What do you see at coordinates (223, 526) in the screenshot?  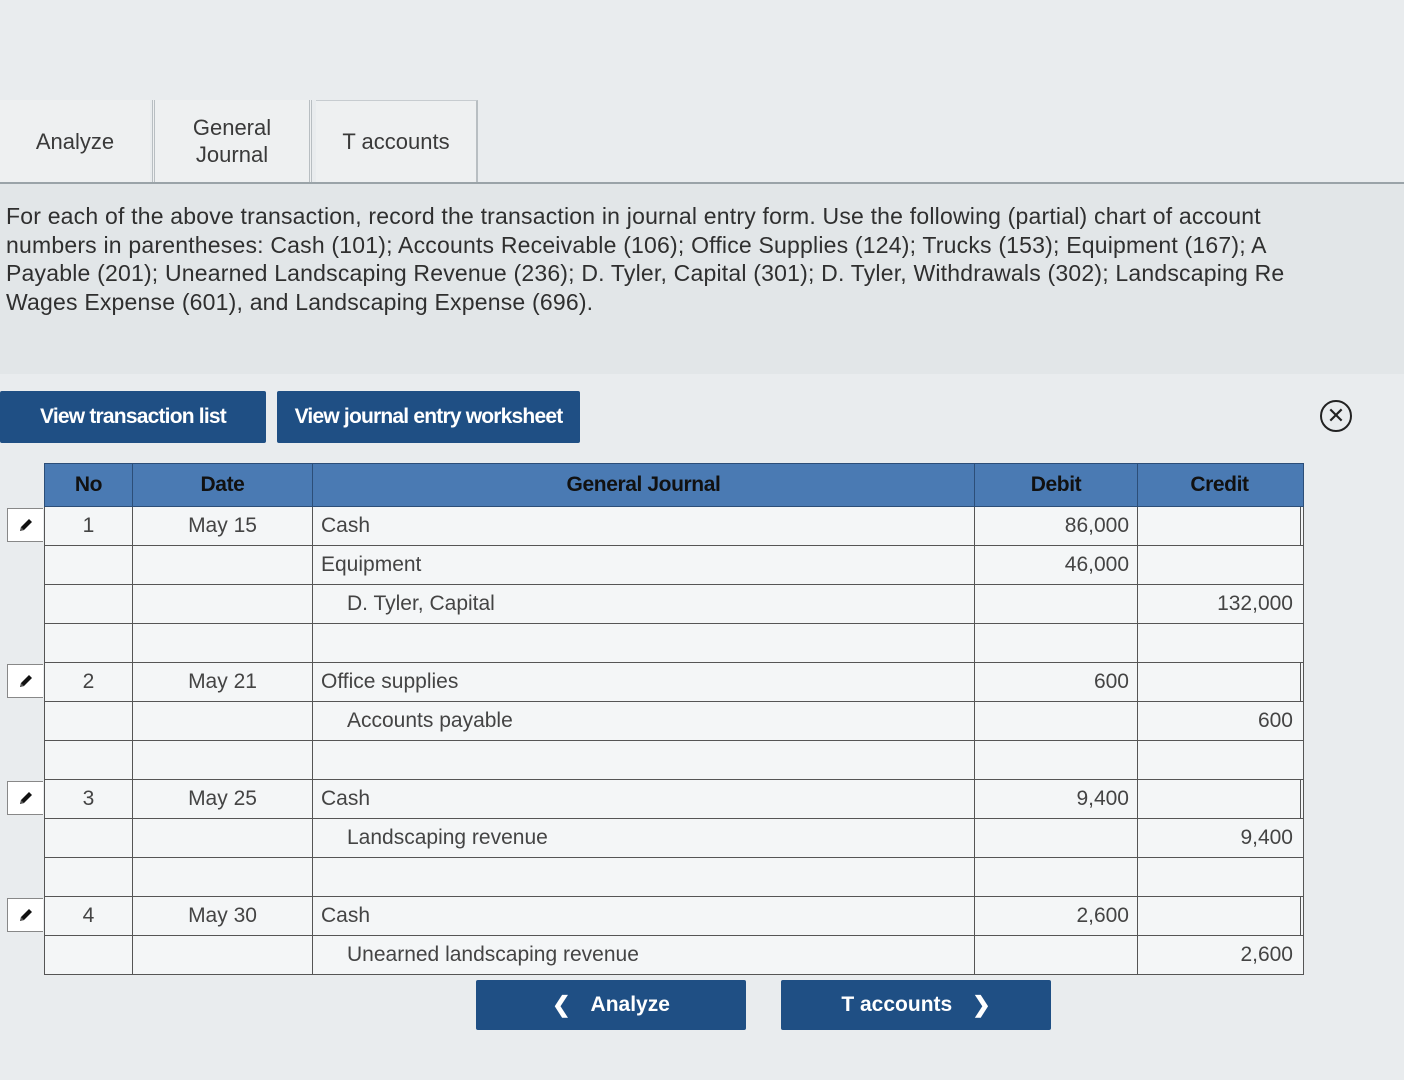 I see `cell-date: May 15` at bounding box center [223, 526].